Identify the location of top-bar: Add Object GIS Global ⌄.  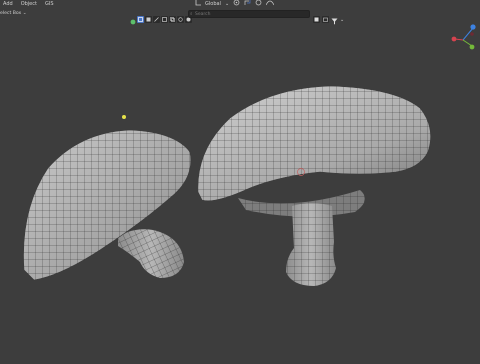
(240, 4).